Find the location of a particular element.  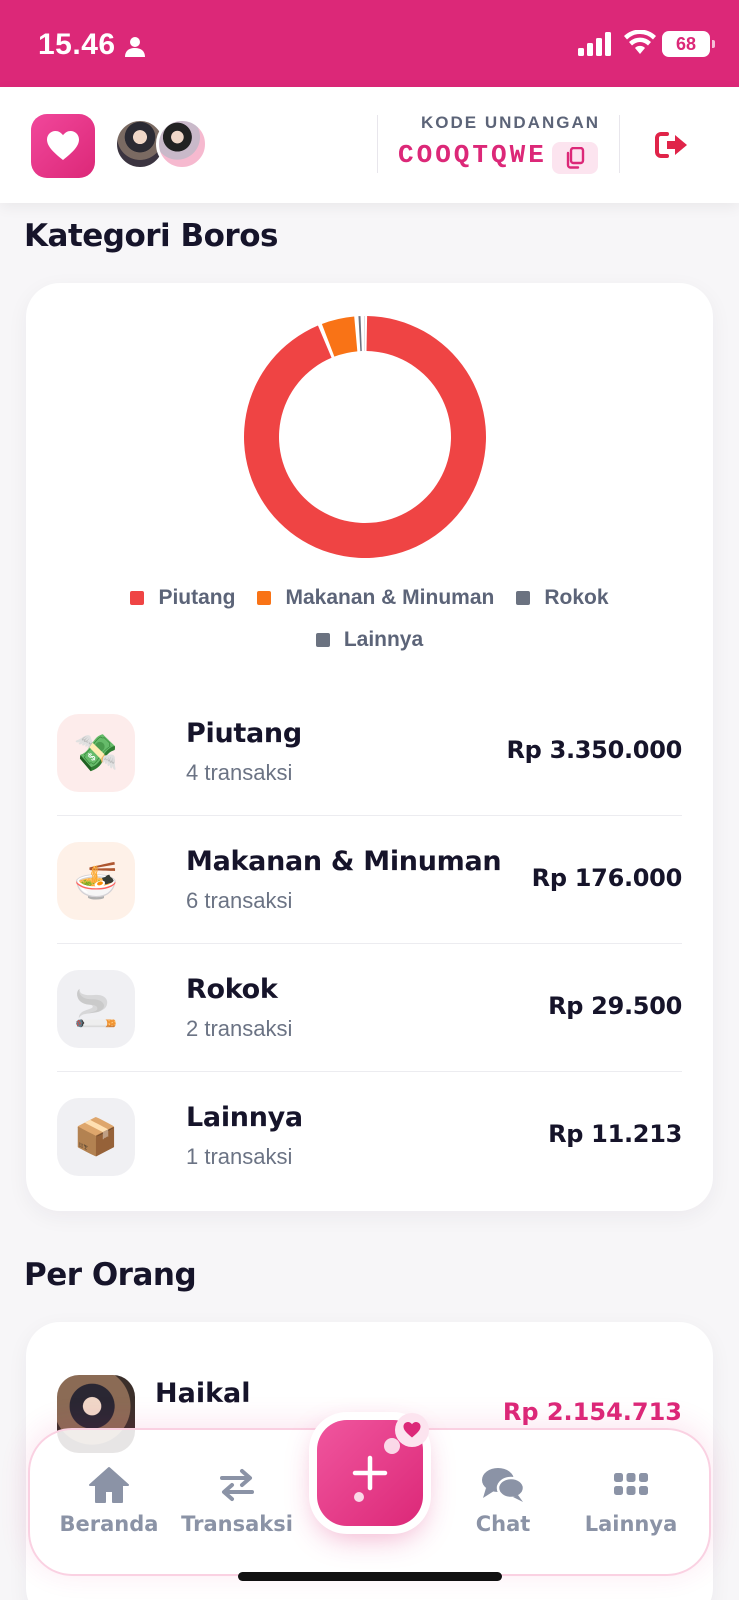

legend-item-lainnya: Lainnya is located at coordinates (369, 640).